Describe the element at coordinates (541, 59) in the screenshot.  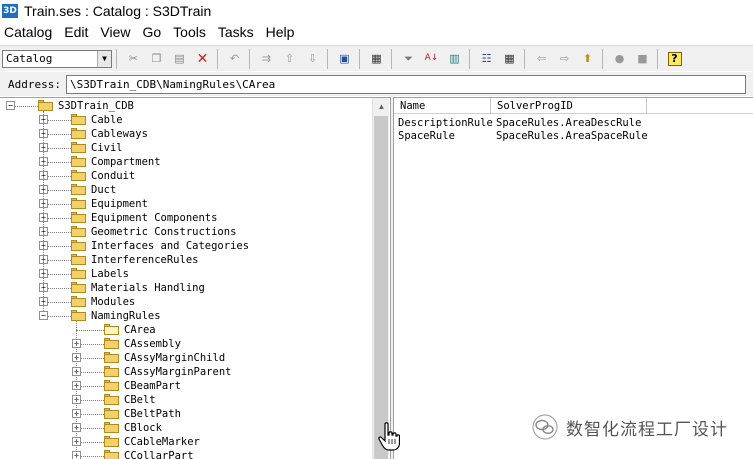
I see `back-button: ⇦` at that location.